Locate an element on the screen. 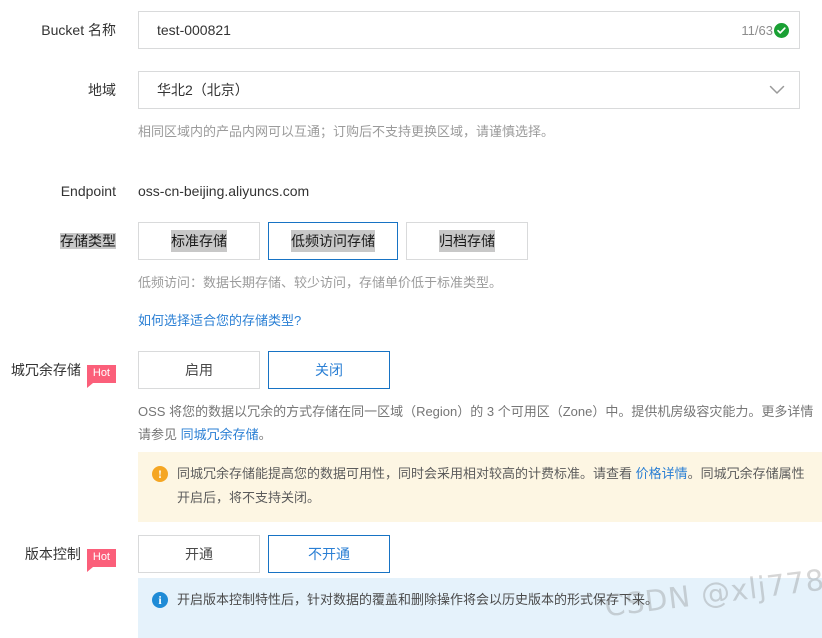  storage-class-option-archive-label: 归档存储 is located at coordinates (467, 241).